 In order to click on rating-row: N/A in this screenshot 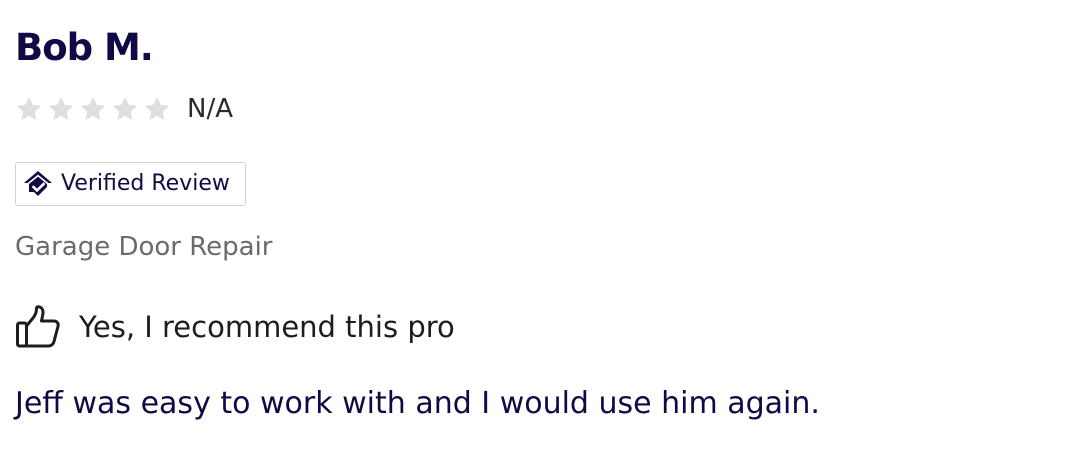, I will do `click(124, 109)`.